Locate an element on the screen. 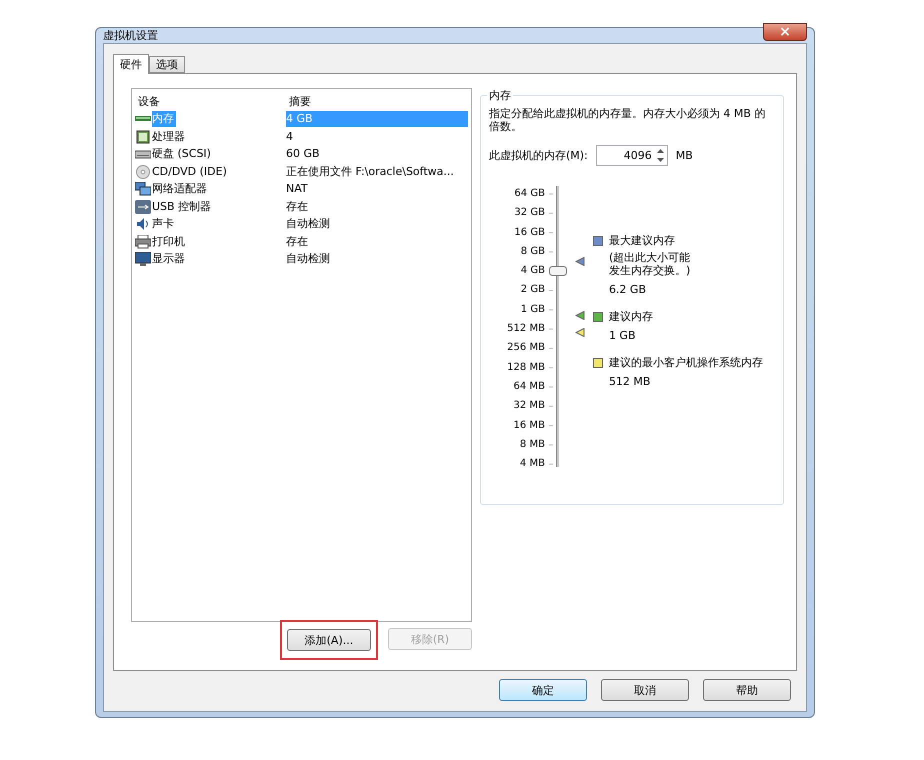 The width and height of the screenshot is (924, 760). scale-label: 1 GB is located at coordinates (532, 309).